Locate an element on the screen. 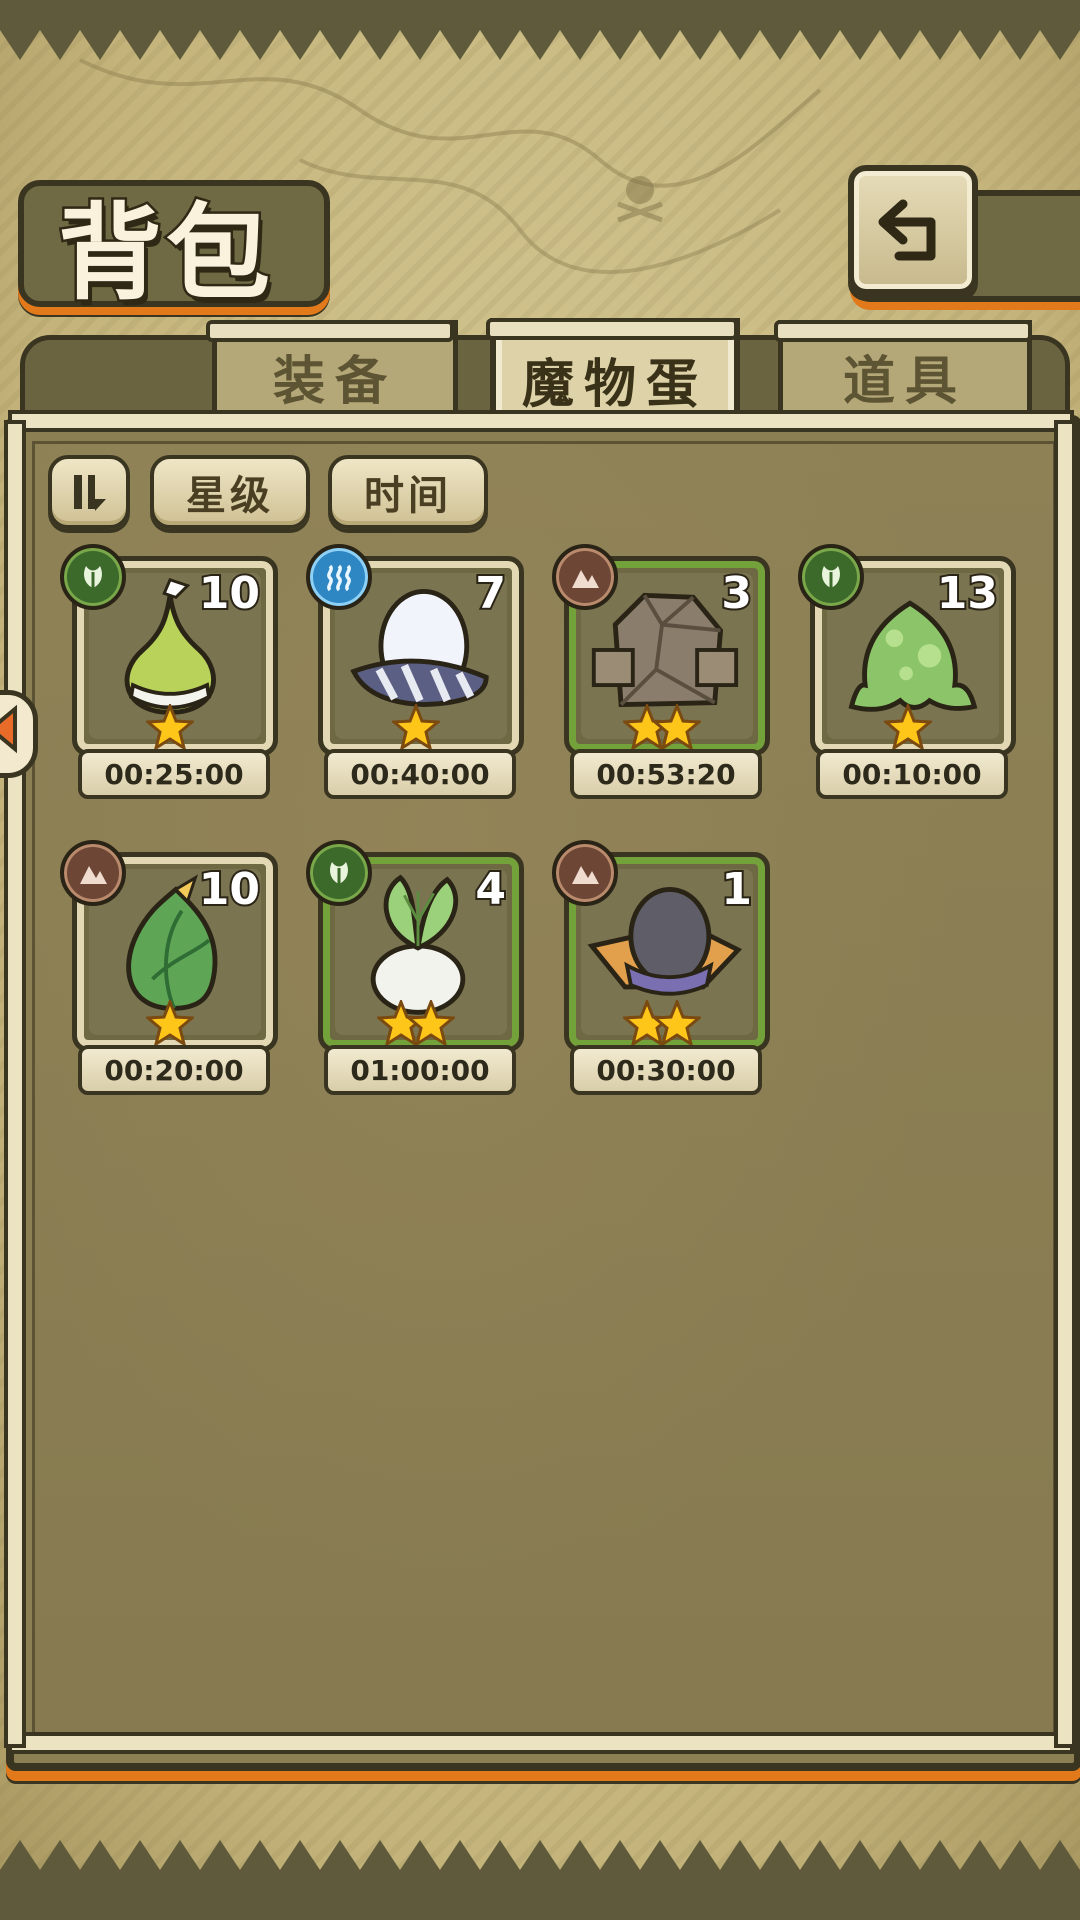 This screenshot has height=1920, width=1080. tab-equipment-label: 装备 is located at coordinates (334, 381).